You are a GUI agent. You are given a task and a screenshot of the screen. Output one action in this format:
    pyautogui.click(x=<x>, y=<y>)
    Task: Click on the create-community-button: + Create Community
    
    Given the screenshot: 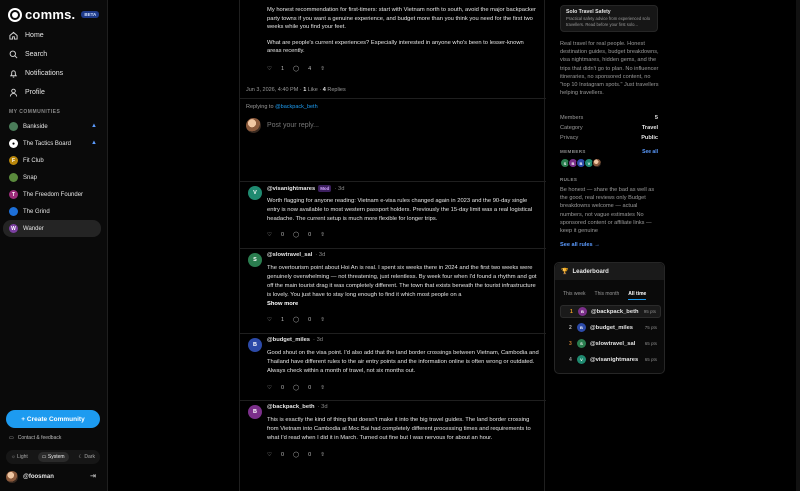 What is the action you would take?
    pyautogui.click(x=53, y=419)
    